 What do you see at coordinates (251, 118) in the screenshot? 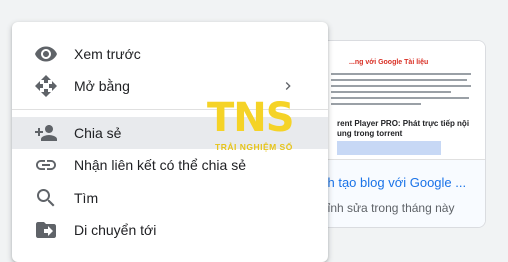
I see `logo-brand: TNS` at bounding box center [251, 118].